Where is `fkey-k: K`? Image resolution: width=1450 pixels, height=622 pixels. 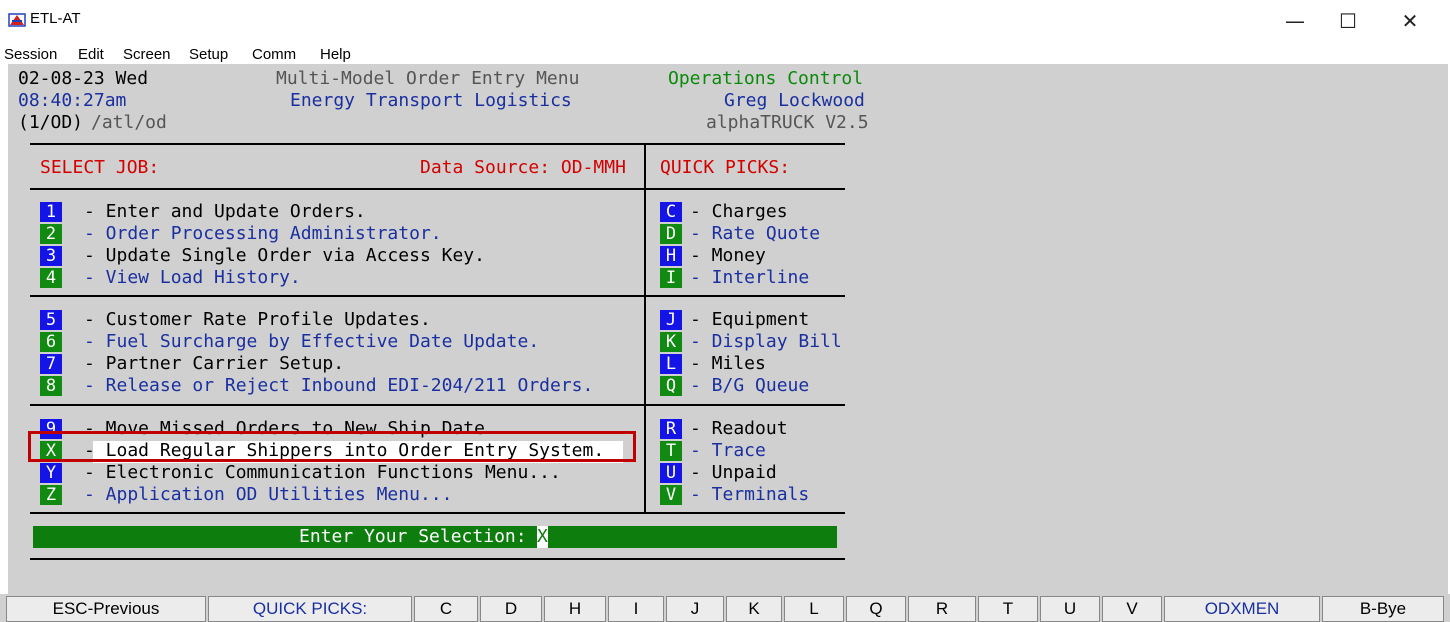
fkey-k: K is located at coordinates (754, 609).